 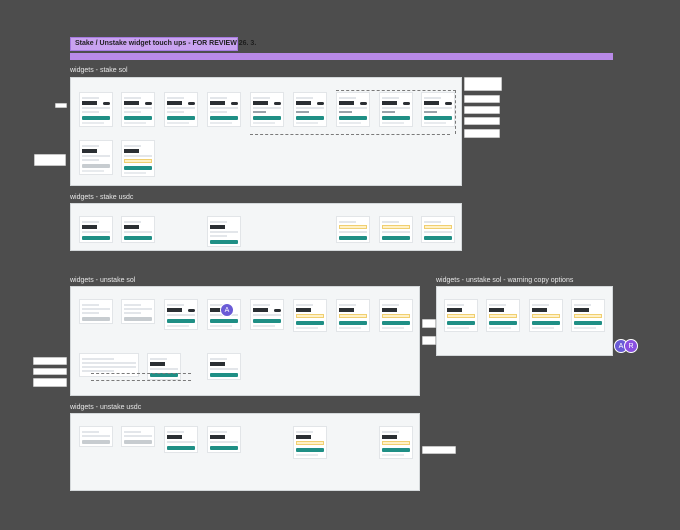 I want to click on section-label-unstake-sol: widgets - unstake sol, so click(x=102, y=280).